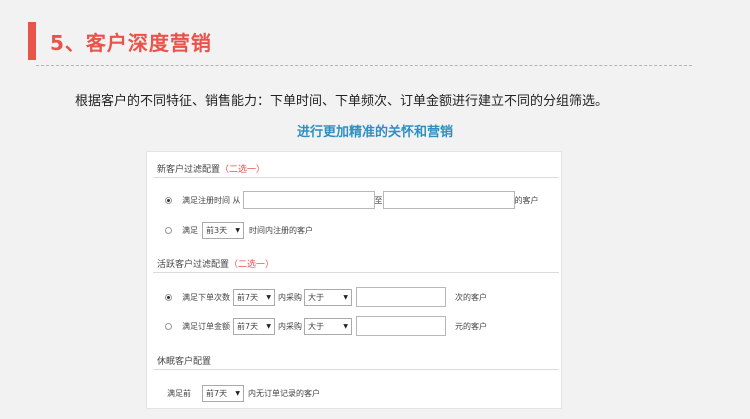 This screenshot has width=750, height=419. What do you see at coordinates (32, 41) in the screenshot?
I see `title-accent-bar` at bounding box center [32, 41].